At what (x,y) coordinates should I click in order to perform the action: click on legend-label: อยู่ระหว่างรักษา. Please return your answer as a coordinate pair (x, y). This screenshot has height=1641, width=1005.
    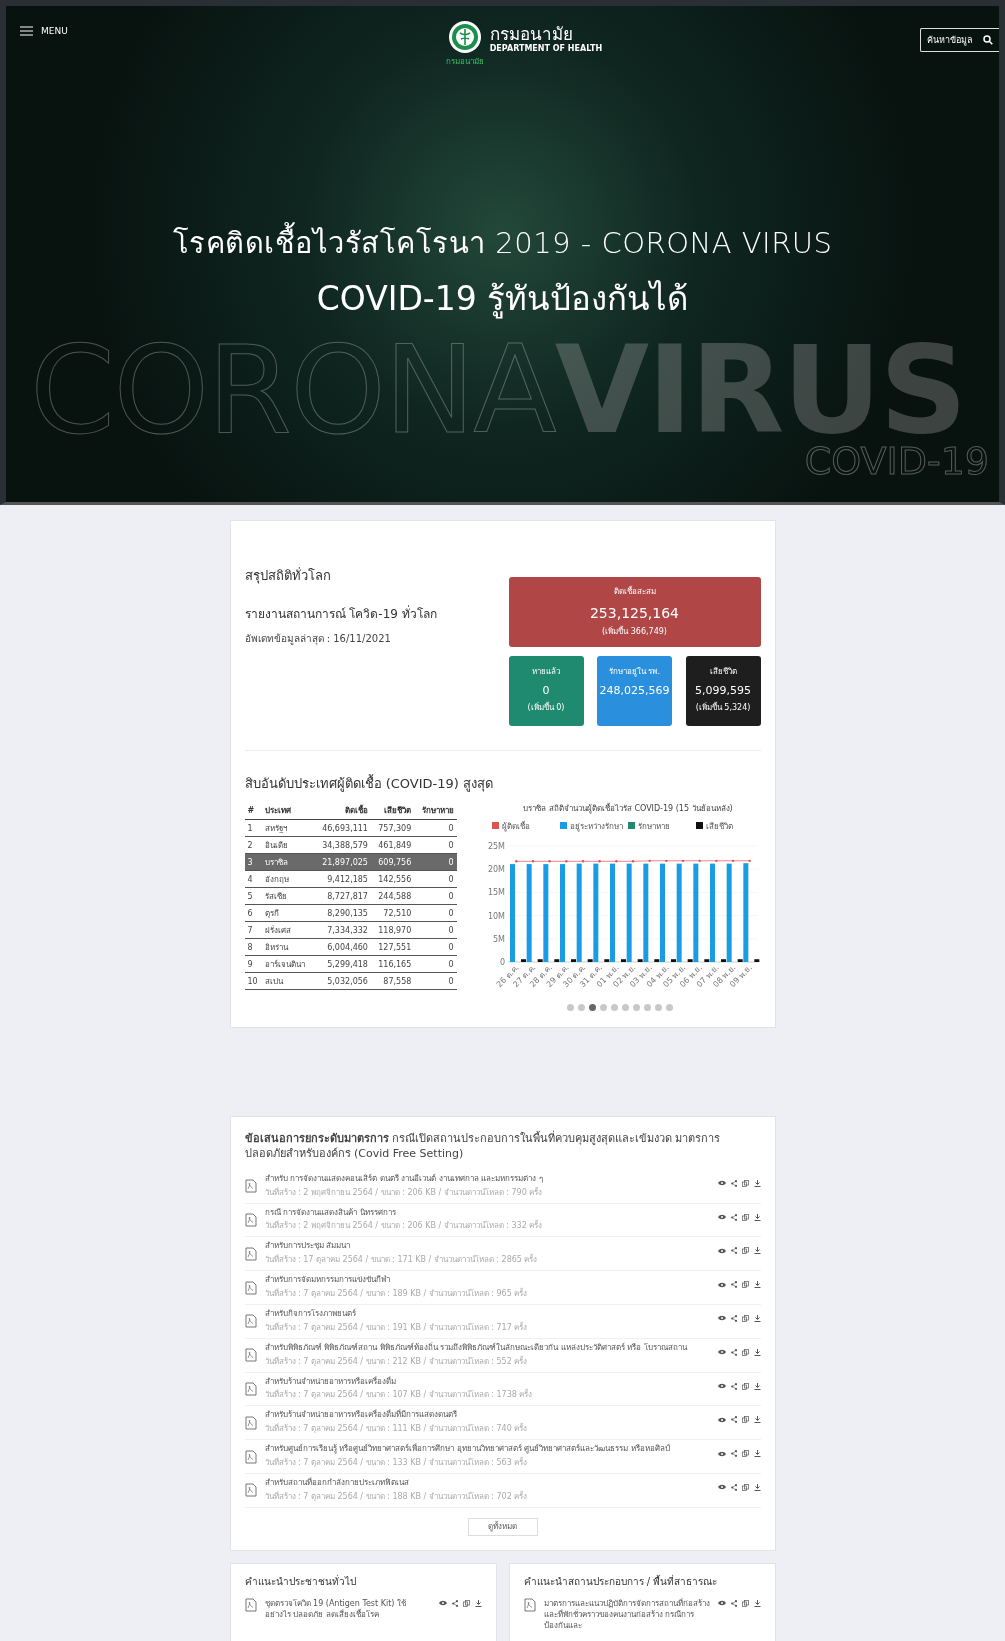
    Looking at the image, I should click on (596, 826).